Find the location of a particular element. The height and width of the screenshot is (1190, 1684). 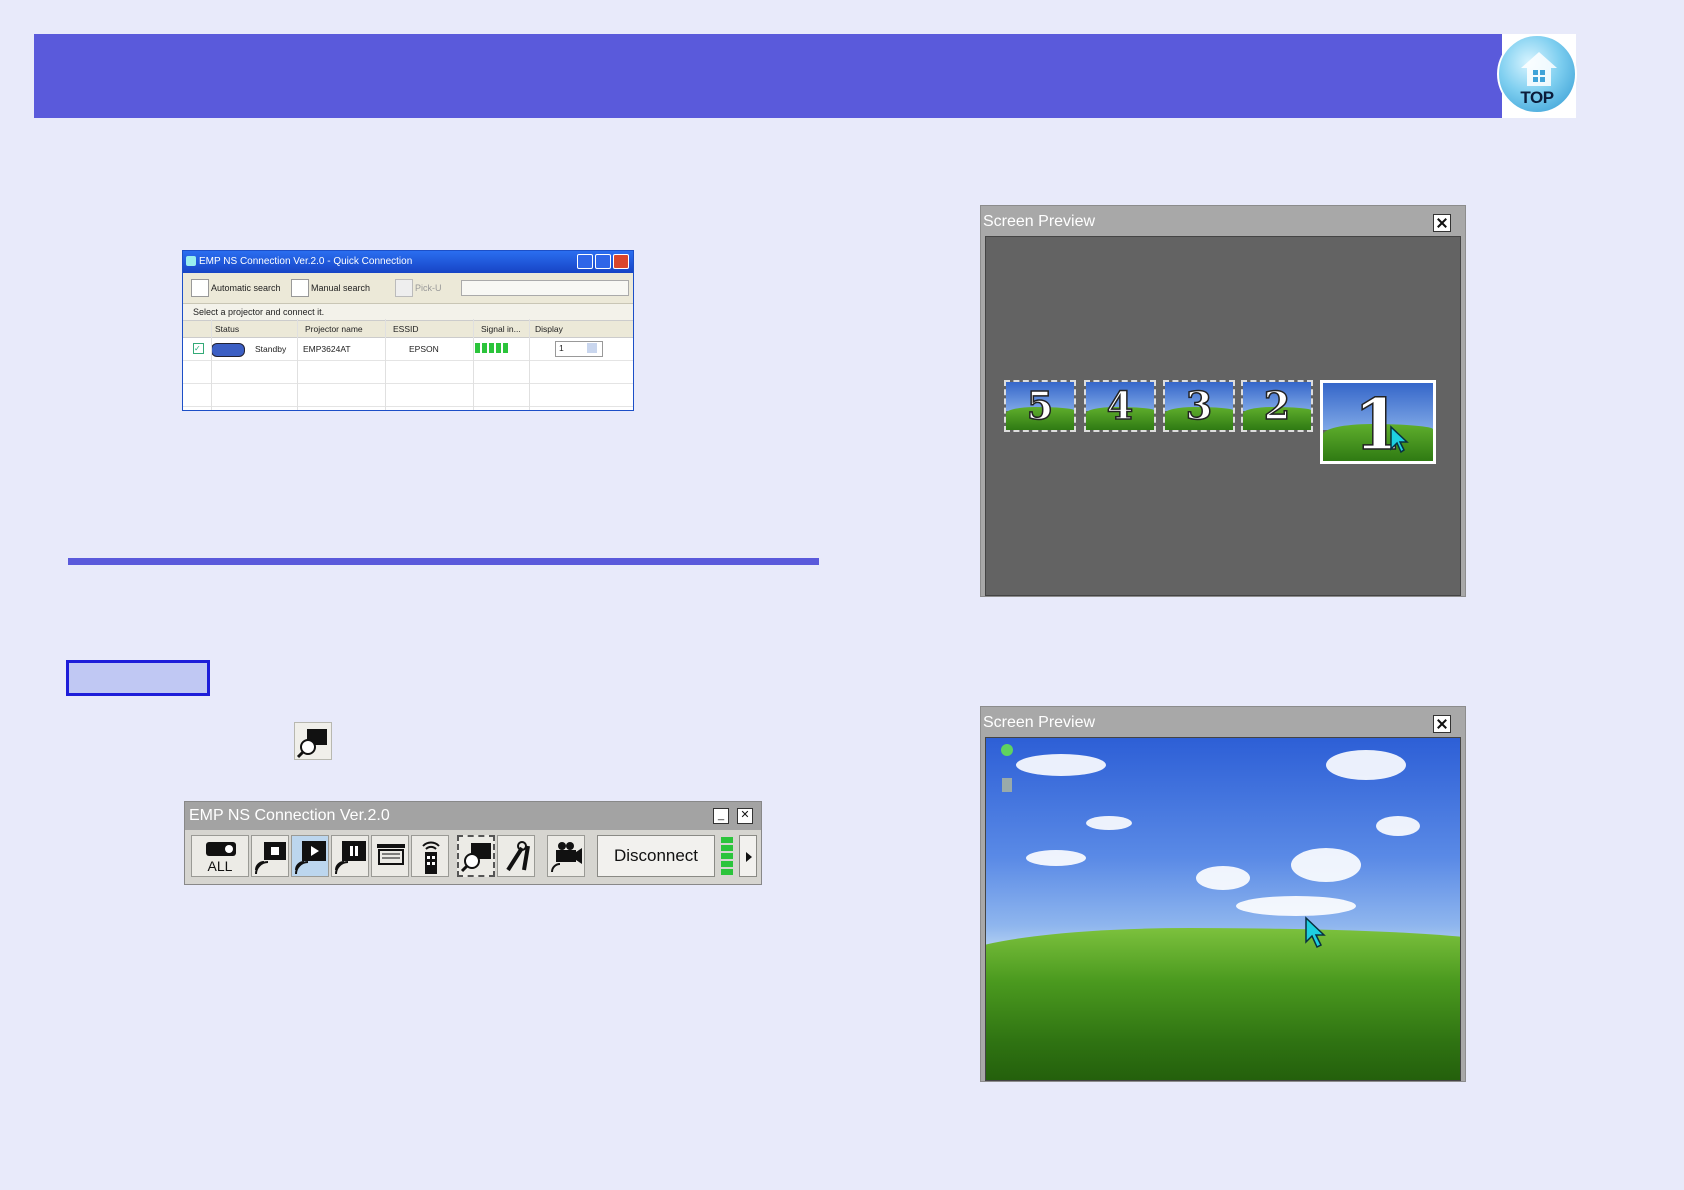

top-button: TOP is located at coordinates (1537, 74).